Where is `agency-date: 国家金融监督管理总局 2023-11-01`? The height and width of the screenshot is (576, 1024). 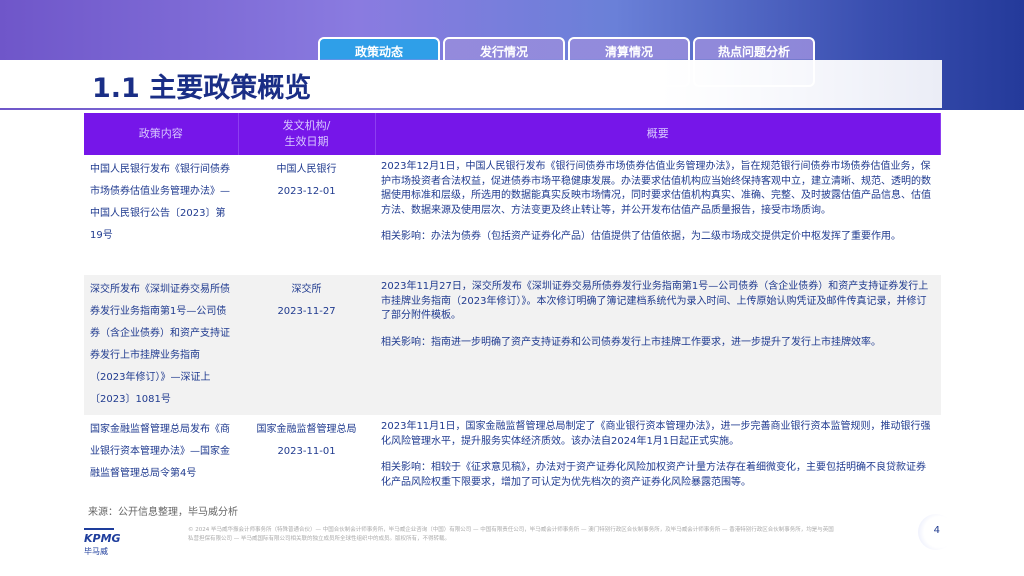 agency-date: 国家金融监督管理总局 2023-11-01 is located at coordinates (306, 455).